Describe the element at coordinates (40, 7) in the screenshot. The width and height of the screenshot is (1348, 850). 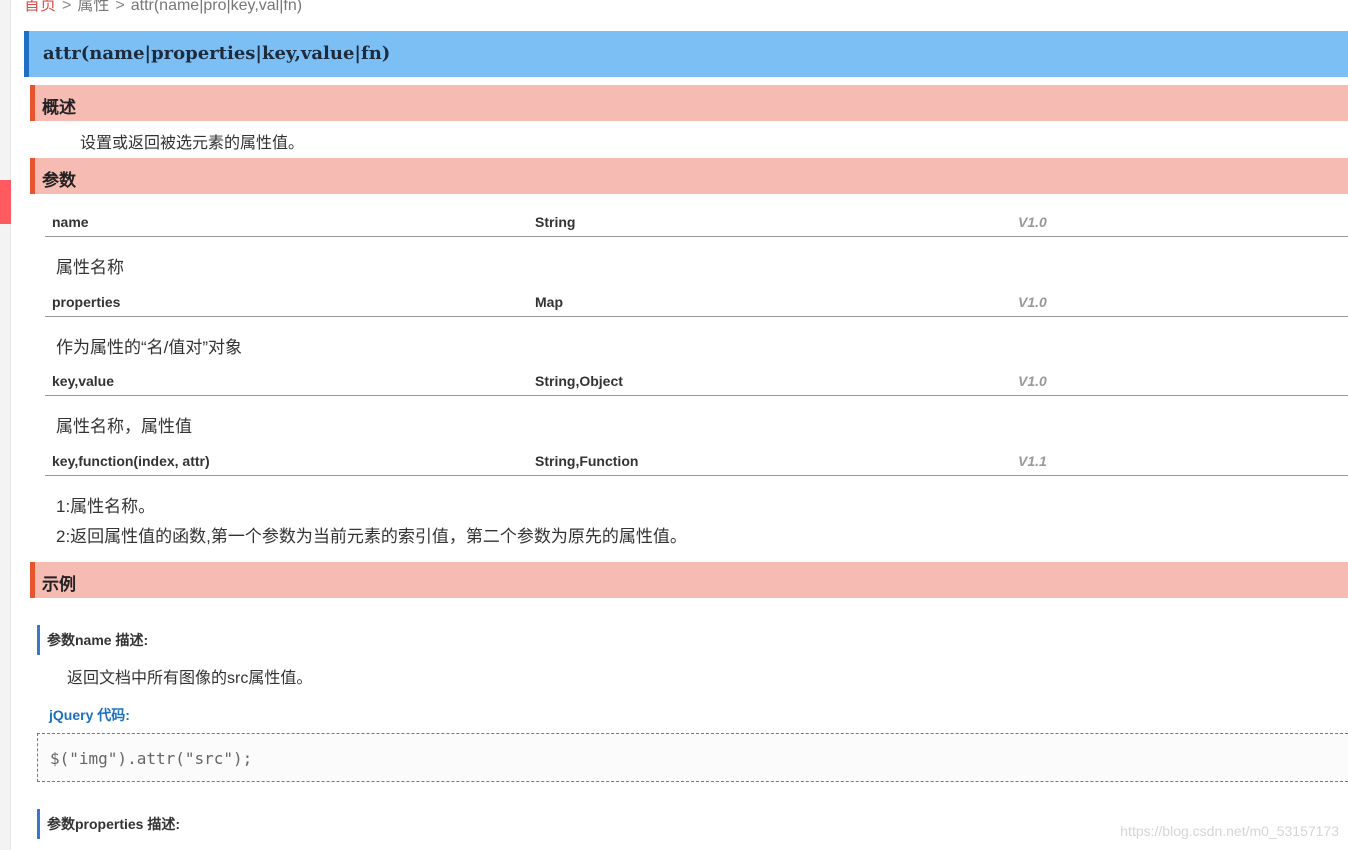
I see `breadcrumb-home-link: 首页` at that location.